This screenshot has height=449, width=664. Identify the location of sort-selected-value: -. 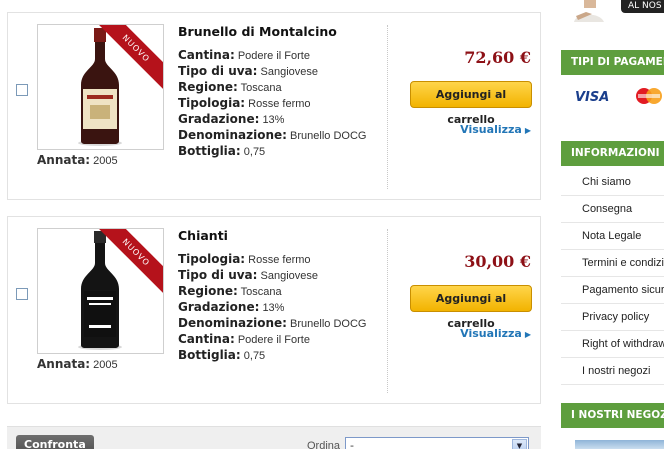
(352, 444).